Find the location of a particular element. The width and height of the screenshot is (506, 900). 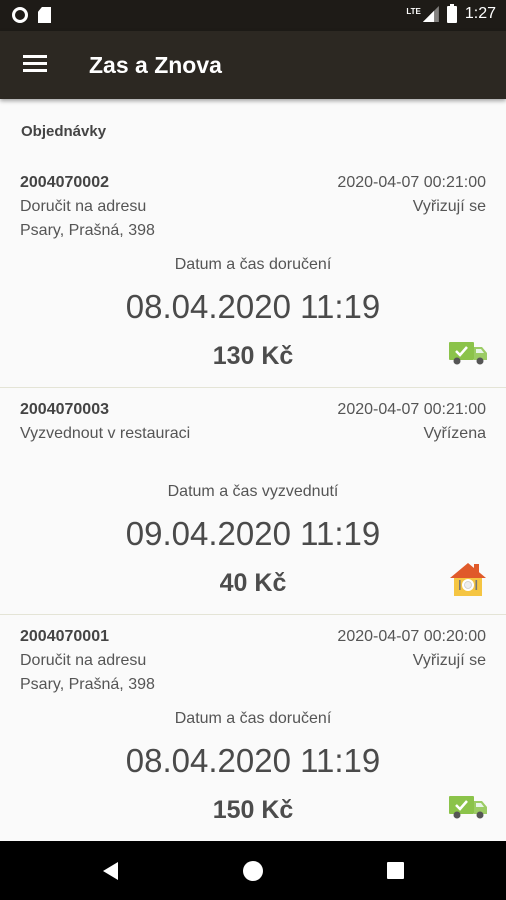

home-icon is located at coordinates (253, 871).